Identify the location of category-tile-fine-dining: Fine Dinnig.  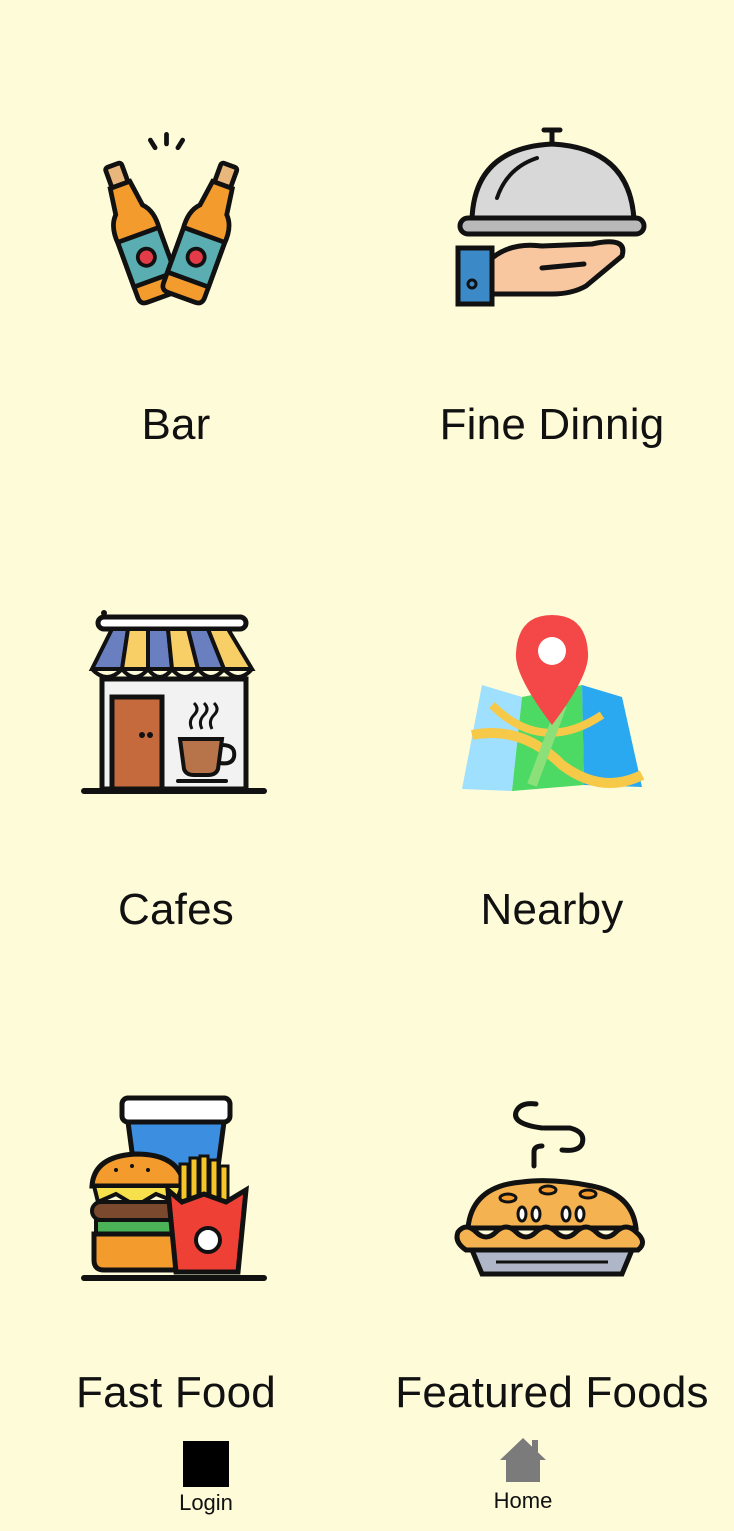
(552, 328).